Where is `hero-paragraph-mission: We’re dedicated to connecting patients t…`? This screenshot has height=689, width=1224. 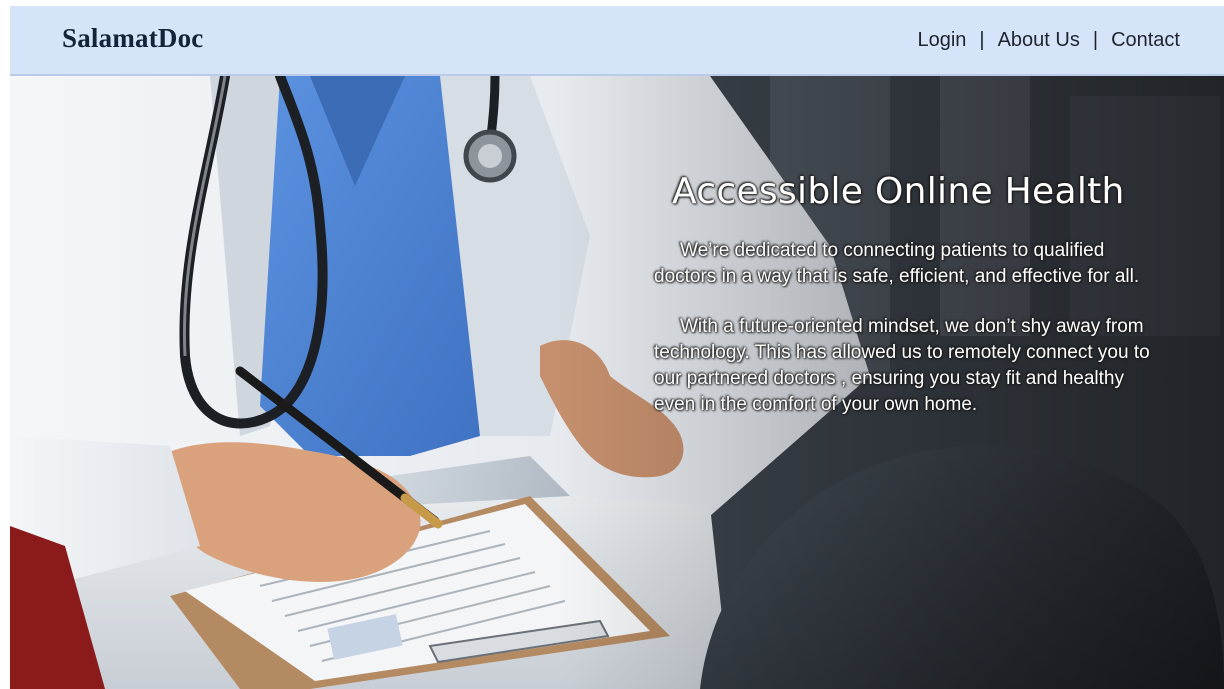 hero-paragraph-mission: We’re dedicated to connecting patients t… is located at coordinates (897, 263).